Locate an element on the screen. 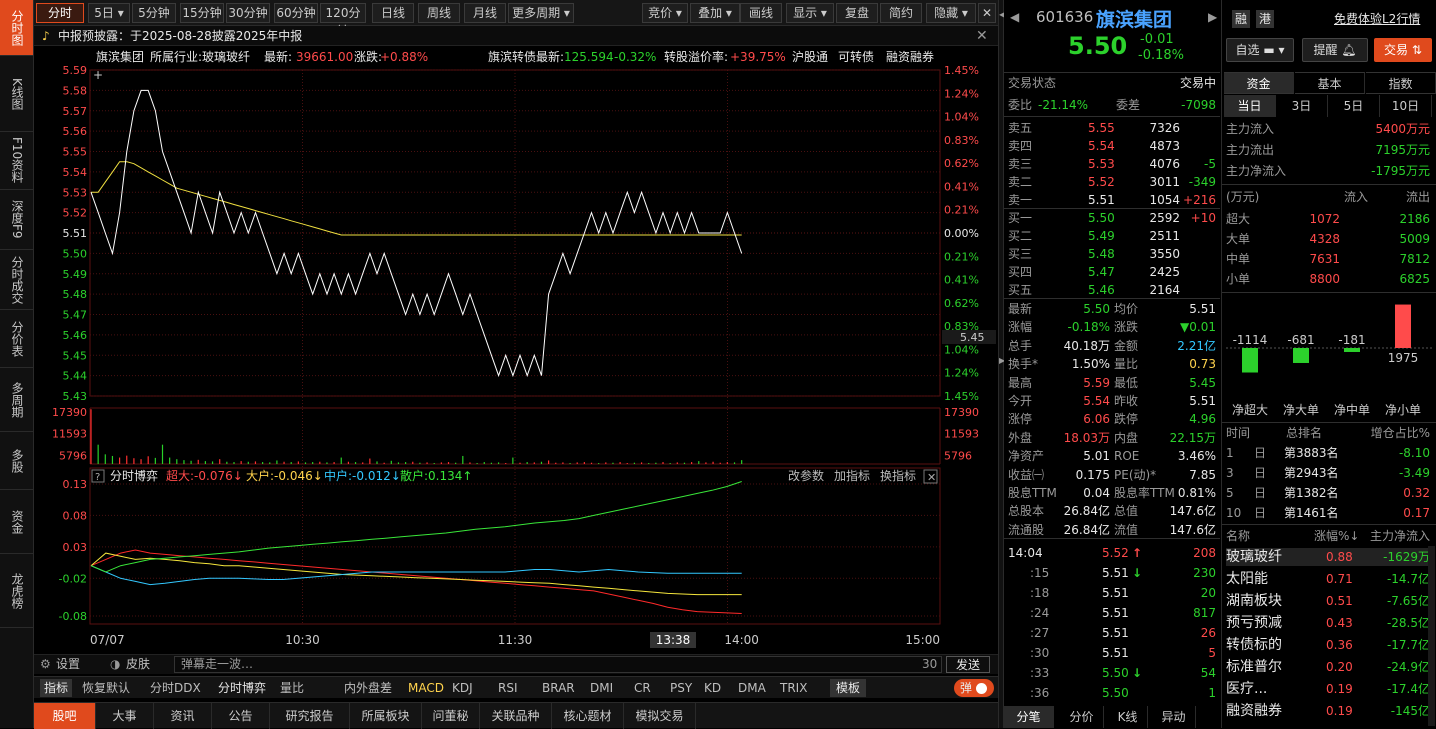 The image size is (1436, 729). flow-period-tab-0: 当日 is located at coordinates (1250, 106).